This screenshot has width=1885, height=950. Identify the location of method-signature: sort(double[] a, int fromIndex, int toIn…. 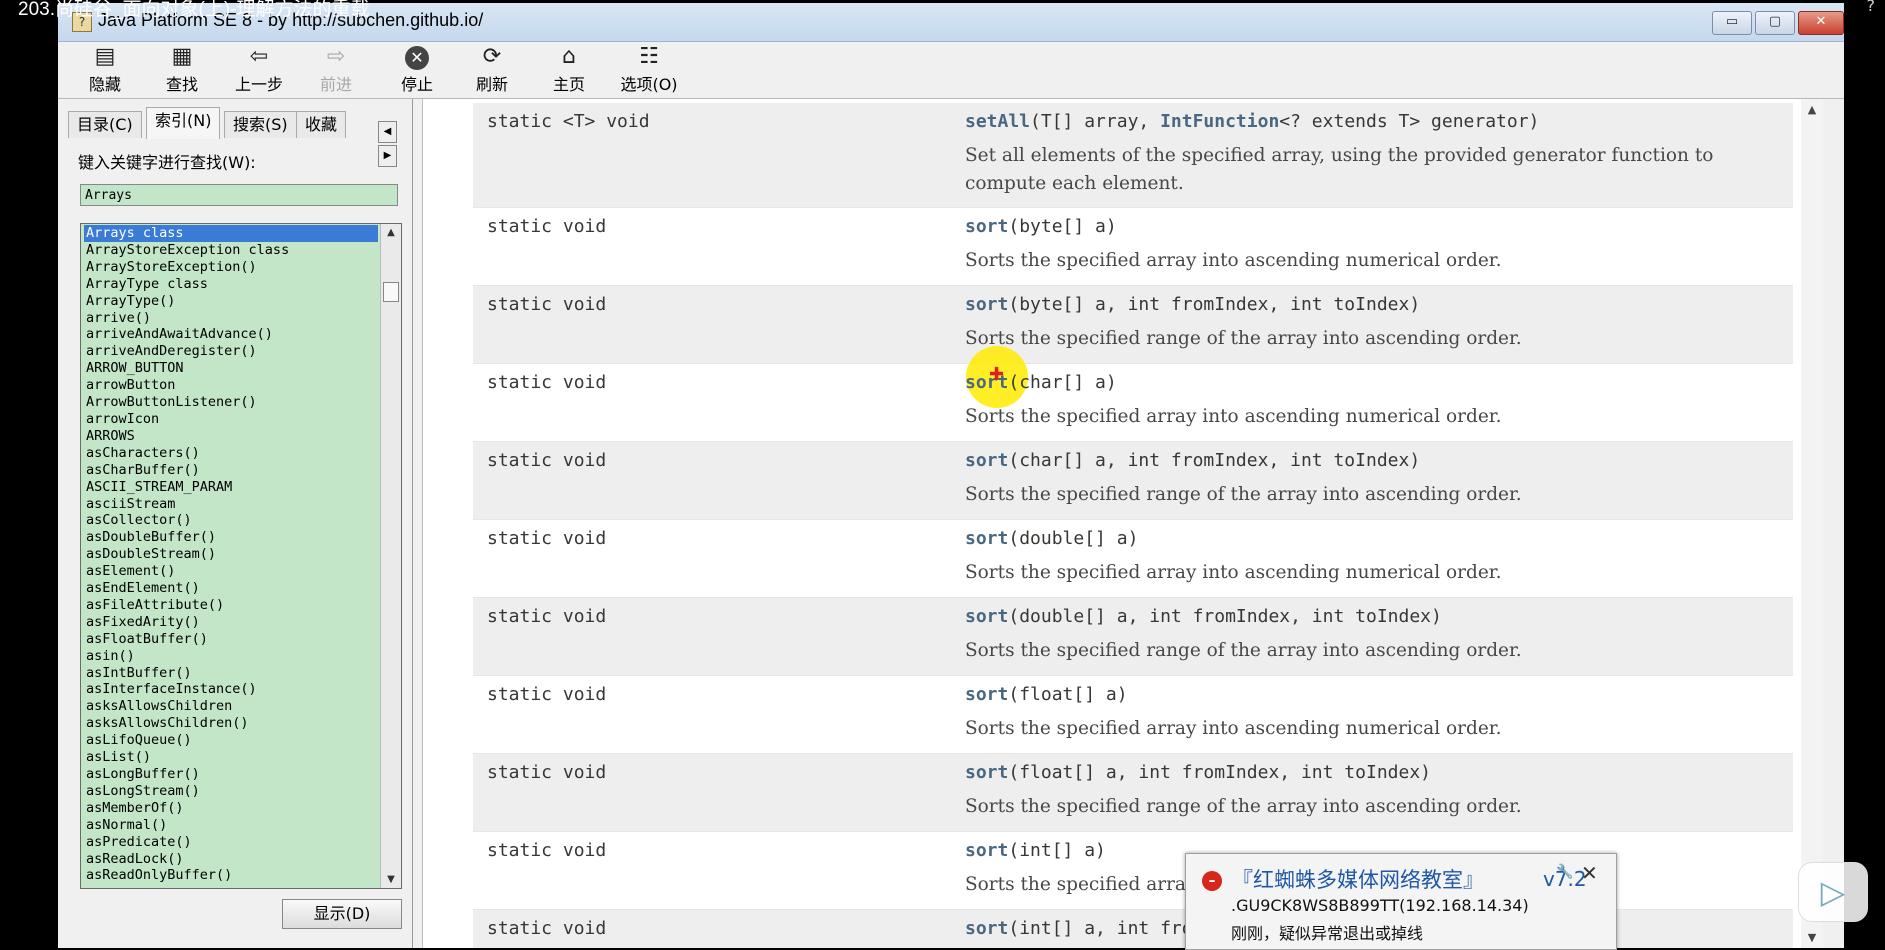
(1203, 616).